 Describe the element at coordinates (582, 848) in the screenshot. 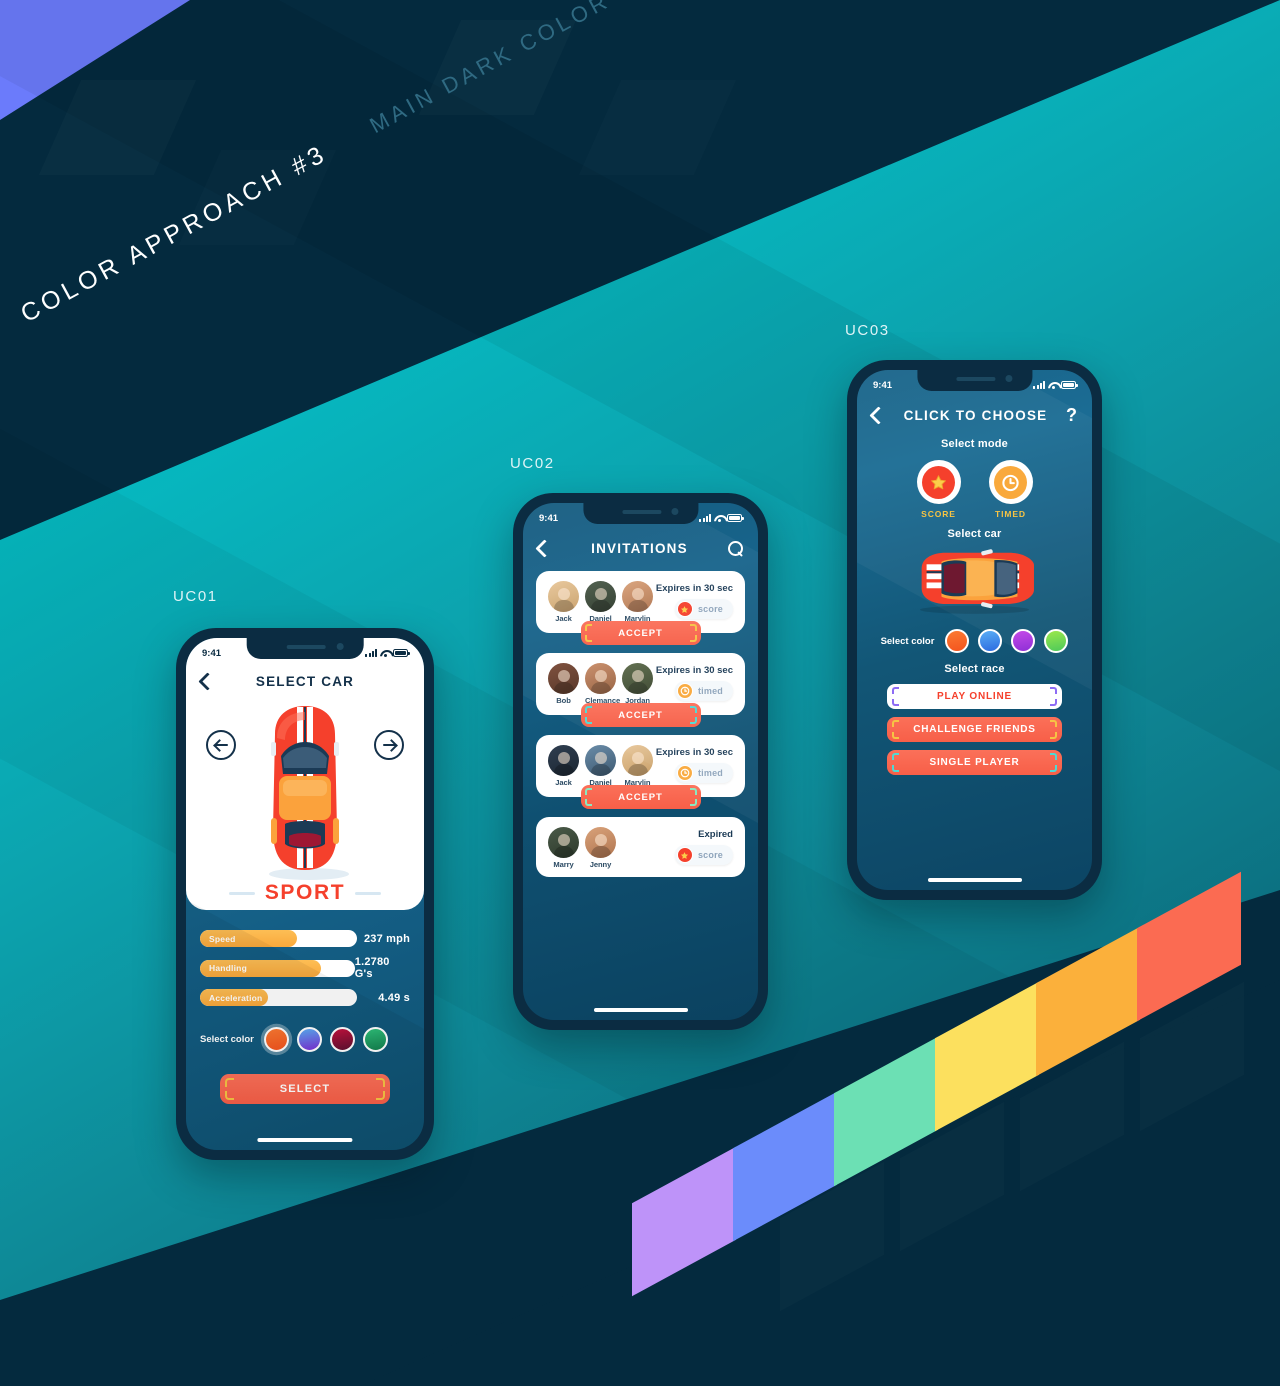

I see `player-avatars: Marry Jenny` at that location.